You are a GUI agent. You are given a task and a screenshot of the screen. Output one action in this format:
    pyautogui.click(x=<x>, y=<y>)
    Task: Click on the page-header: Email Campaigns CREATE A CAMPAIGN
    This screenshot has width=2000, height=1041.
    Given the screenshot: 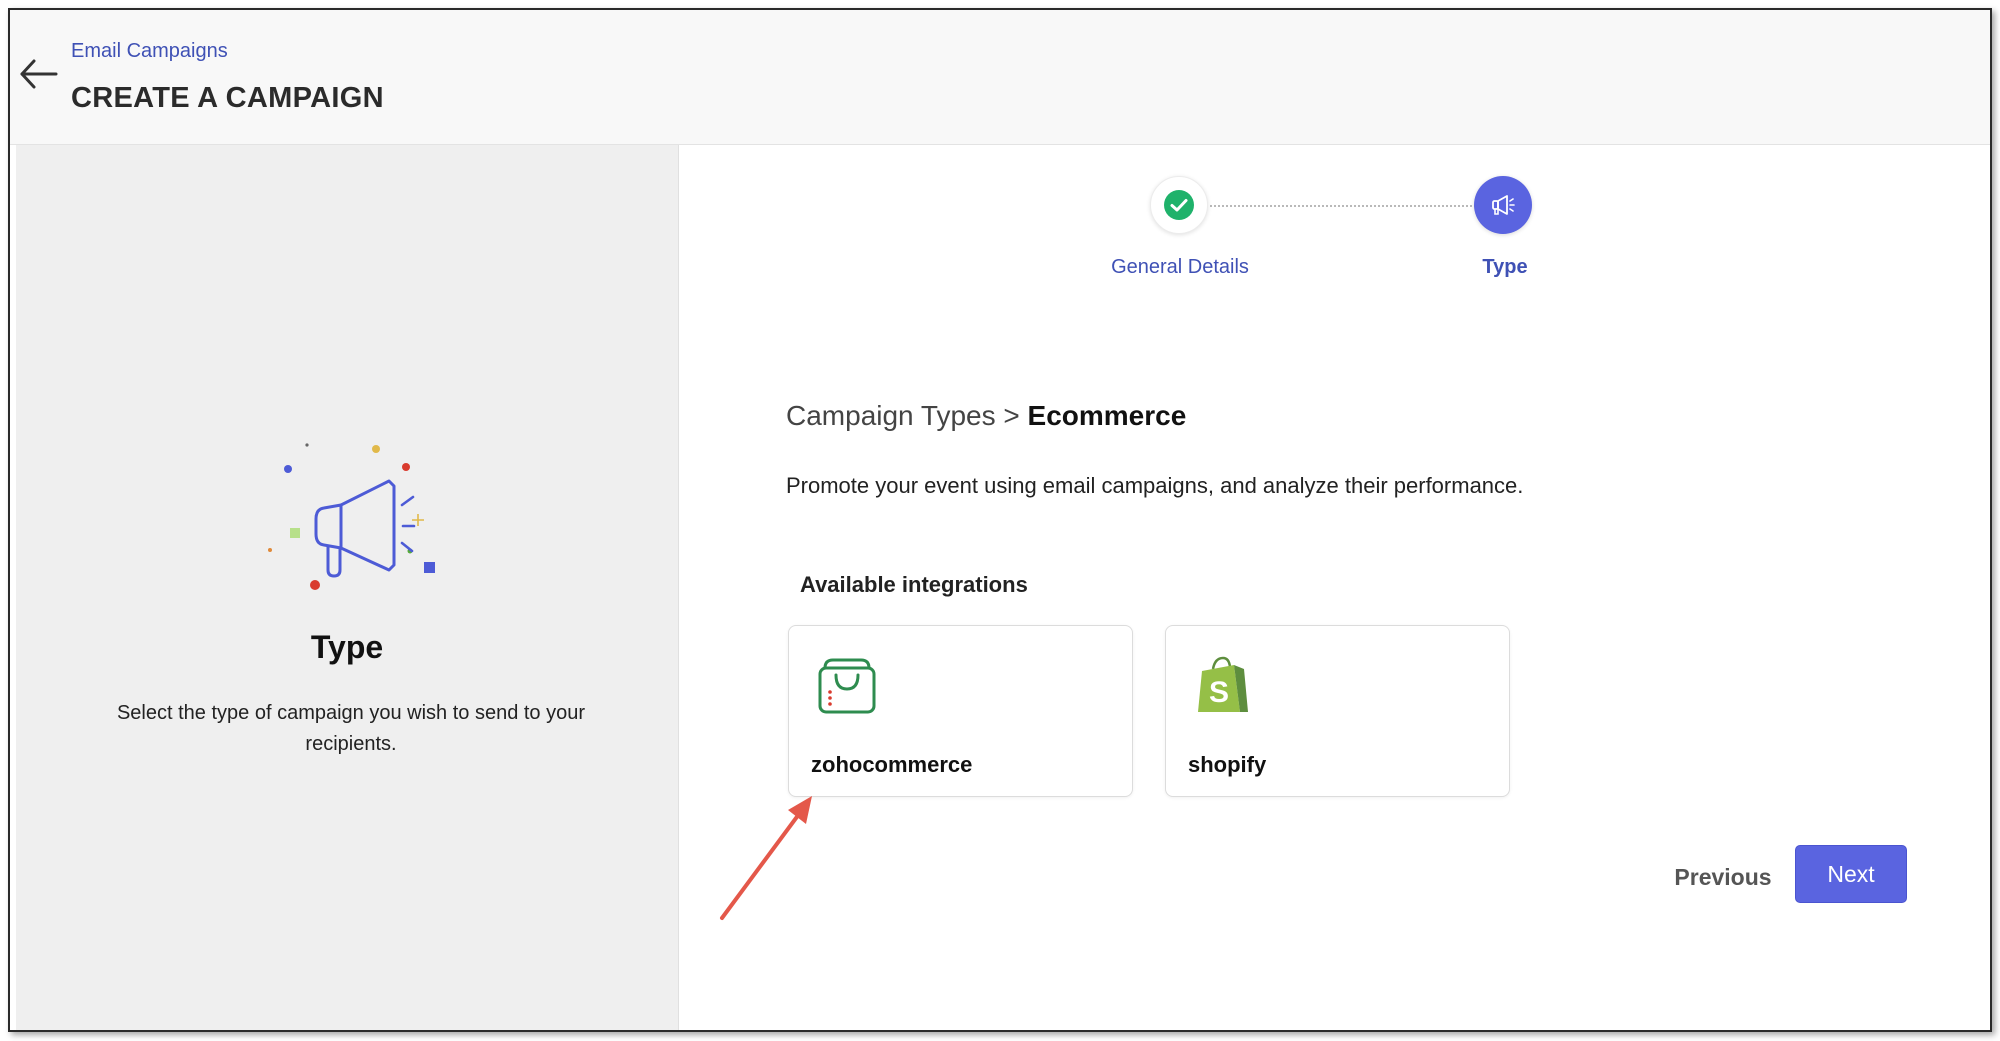 What is the action you would take?
    pyautogui.click(x=1000, y=77)
    